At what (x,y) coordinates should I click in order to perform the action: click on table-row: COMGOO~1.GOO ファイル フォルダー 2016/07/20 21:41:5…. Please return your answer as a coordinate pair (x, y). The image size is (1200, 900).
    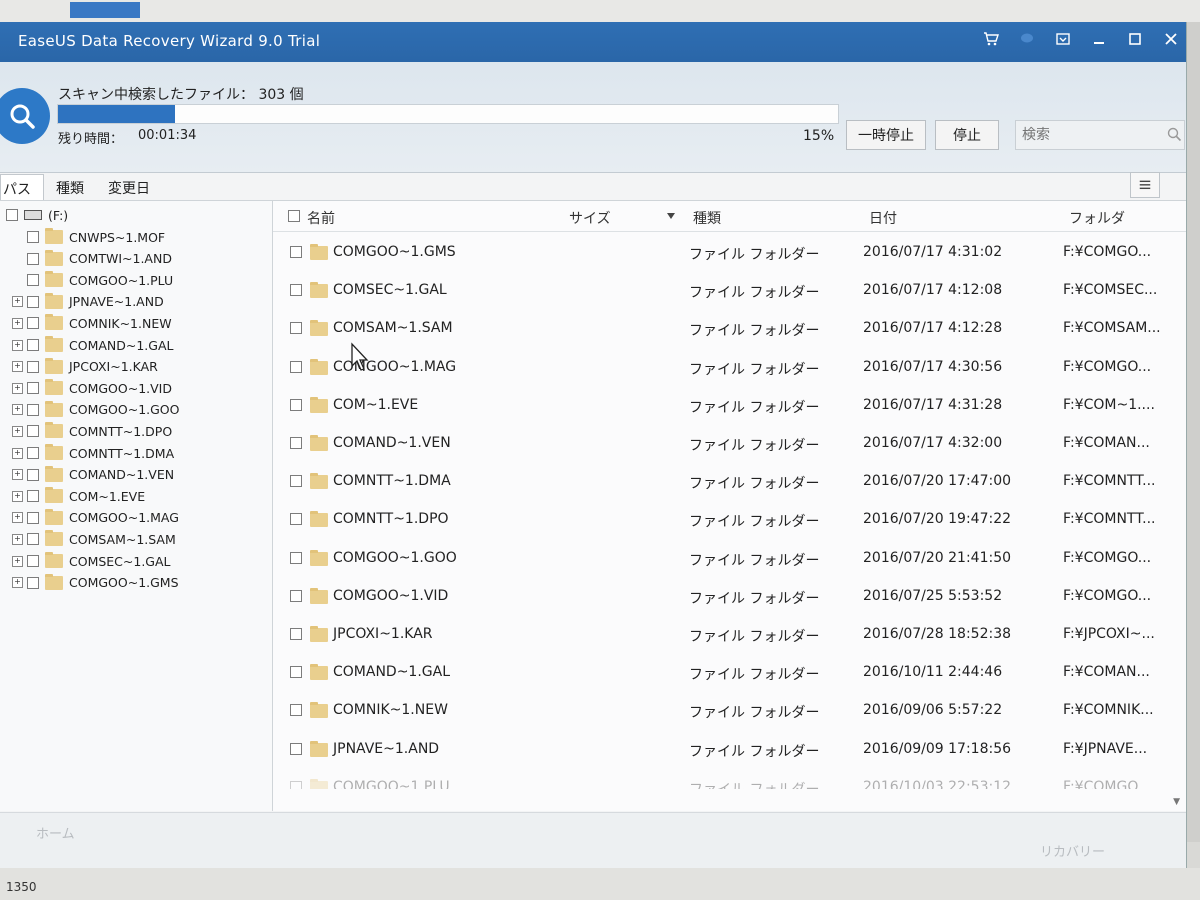
    Looking at the image, I should click on (729, 559).